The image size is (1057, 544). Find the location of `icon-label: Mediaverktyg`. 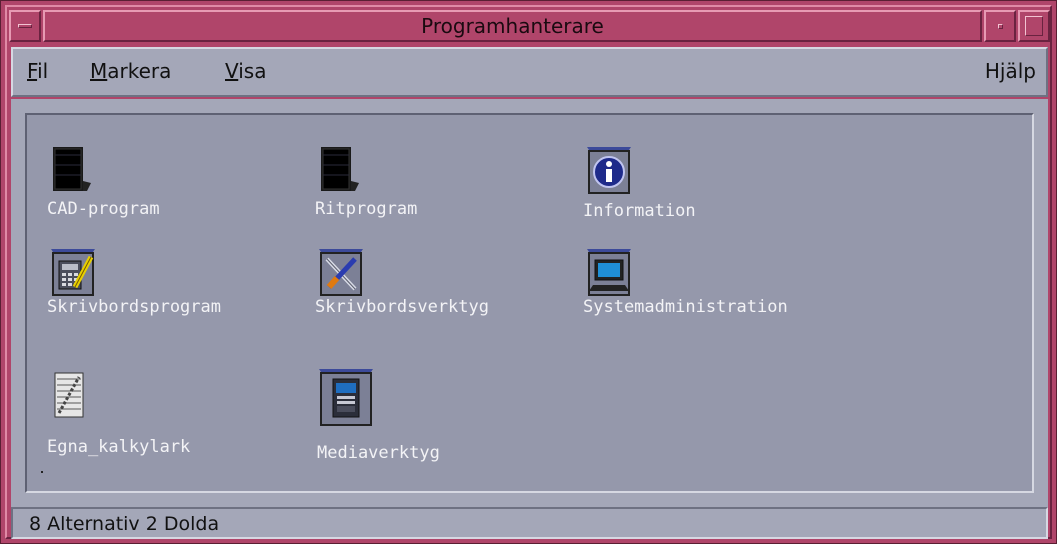

icon-label: Mediaverktyg is located at coordinates (378, 453).